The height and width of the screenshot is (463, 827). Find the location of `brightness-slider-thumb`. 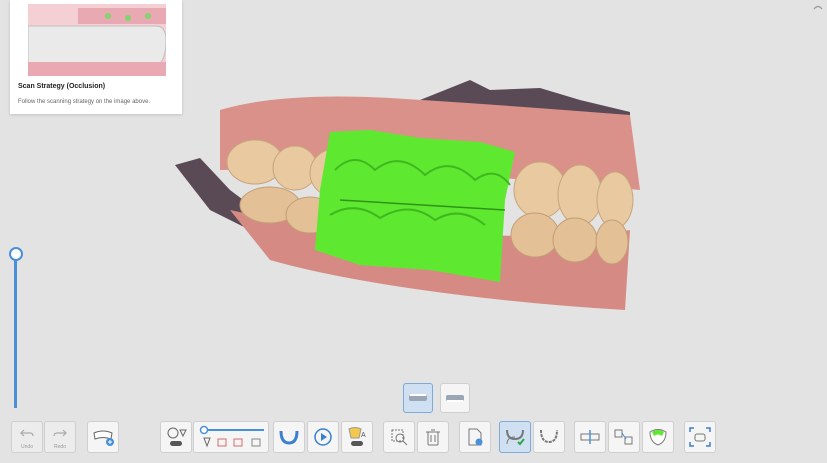

brightness-slider-thumb is located at coordinates (16, 254).